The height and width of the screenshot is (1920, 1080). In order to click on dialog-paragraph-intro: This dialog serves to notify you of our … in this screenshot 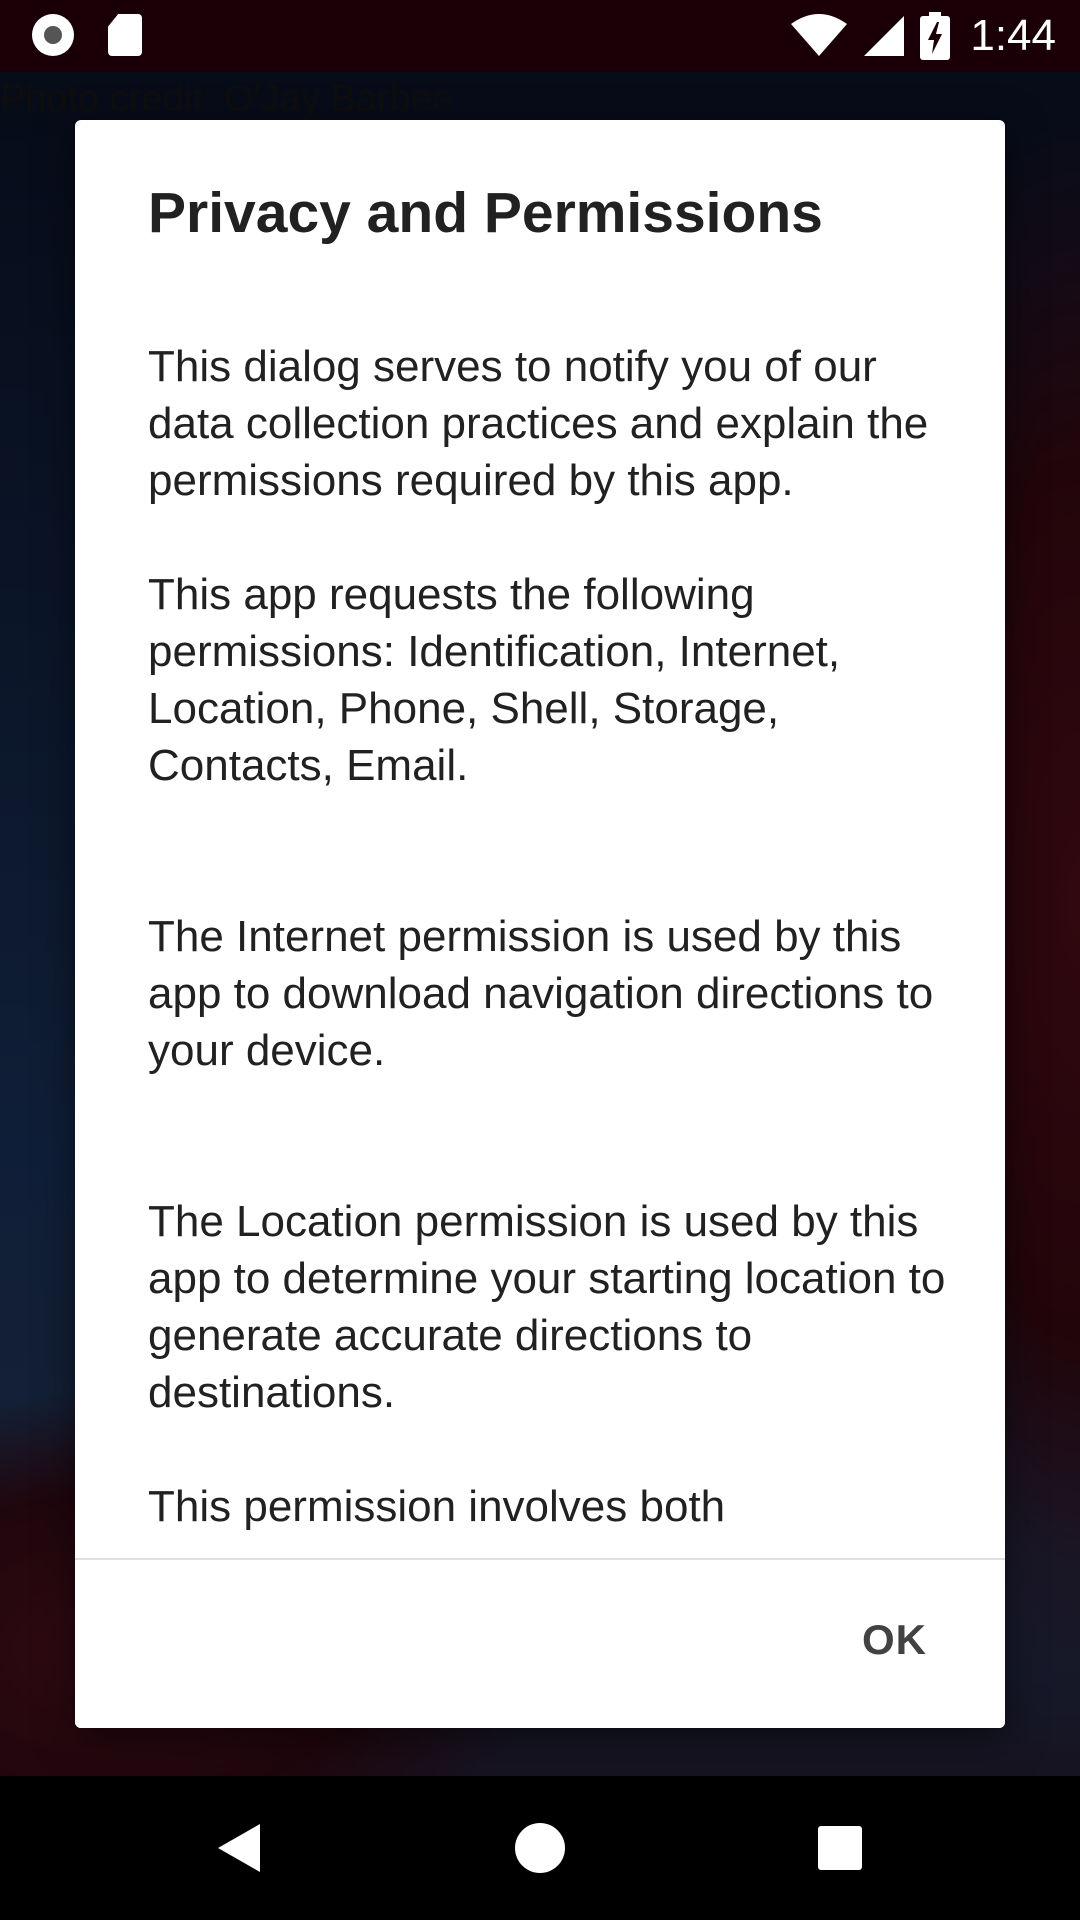, I will do `click(538, 423)`.